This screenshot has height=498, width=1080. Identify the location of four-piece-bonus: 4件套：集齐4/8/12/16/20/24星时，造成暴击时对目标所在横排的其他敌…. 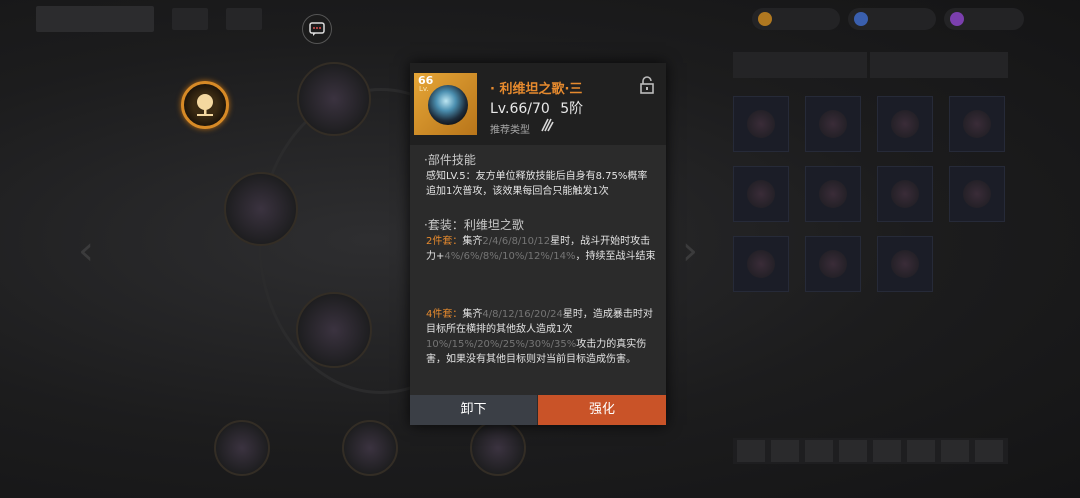
(541, 337).